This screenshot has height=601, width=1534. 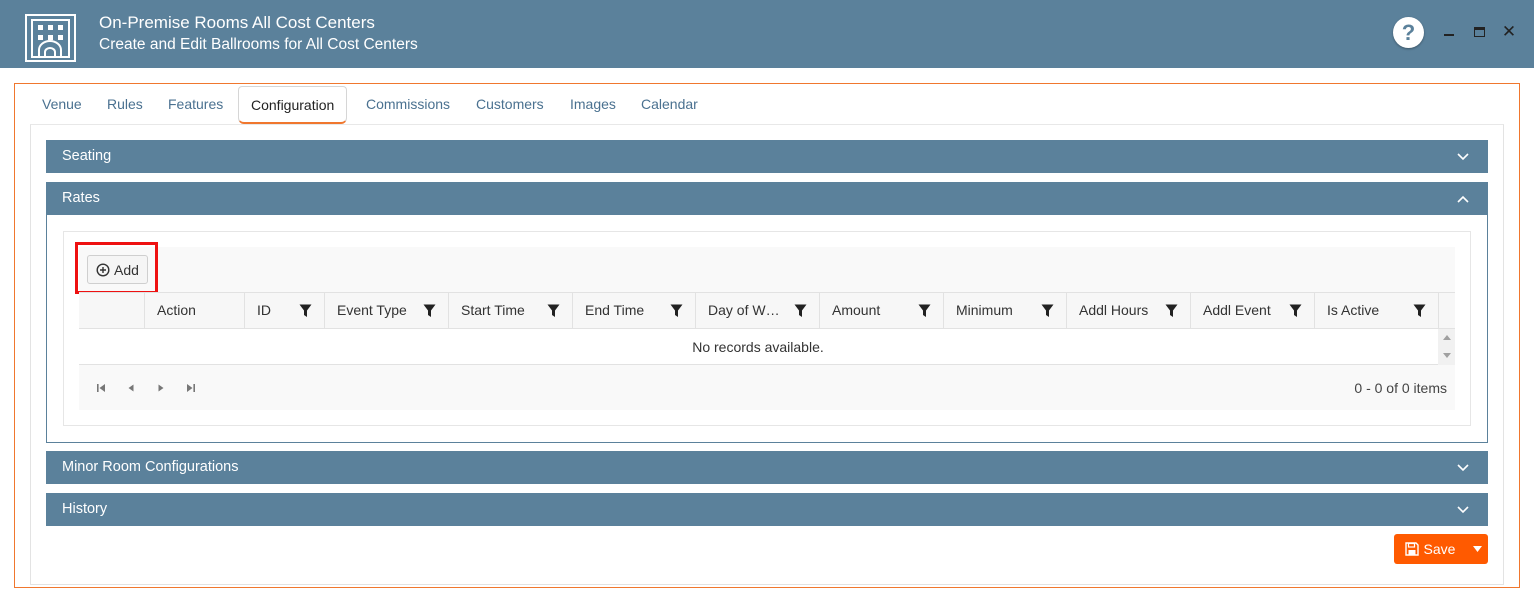 What do you see at coordinates (669, 105) in the screenshot?
I see `tab-calendar: Calendar` at bounding box center [669, 105].